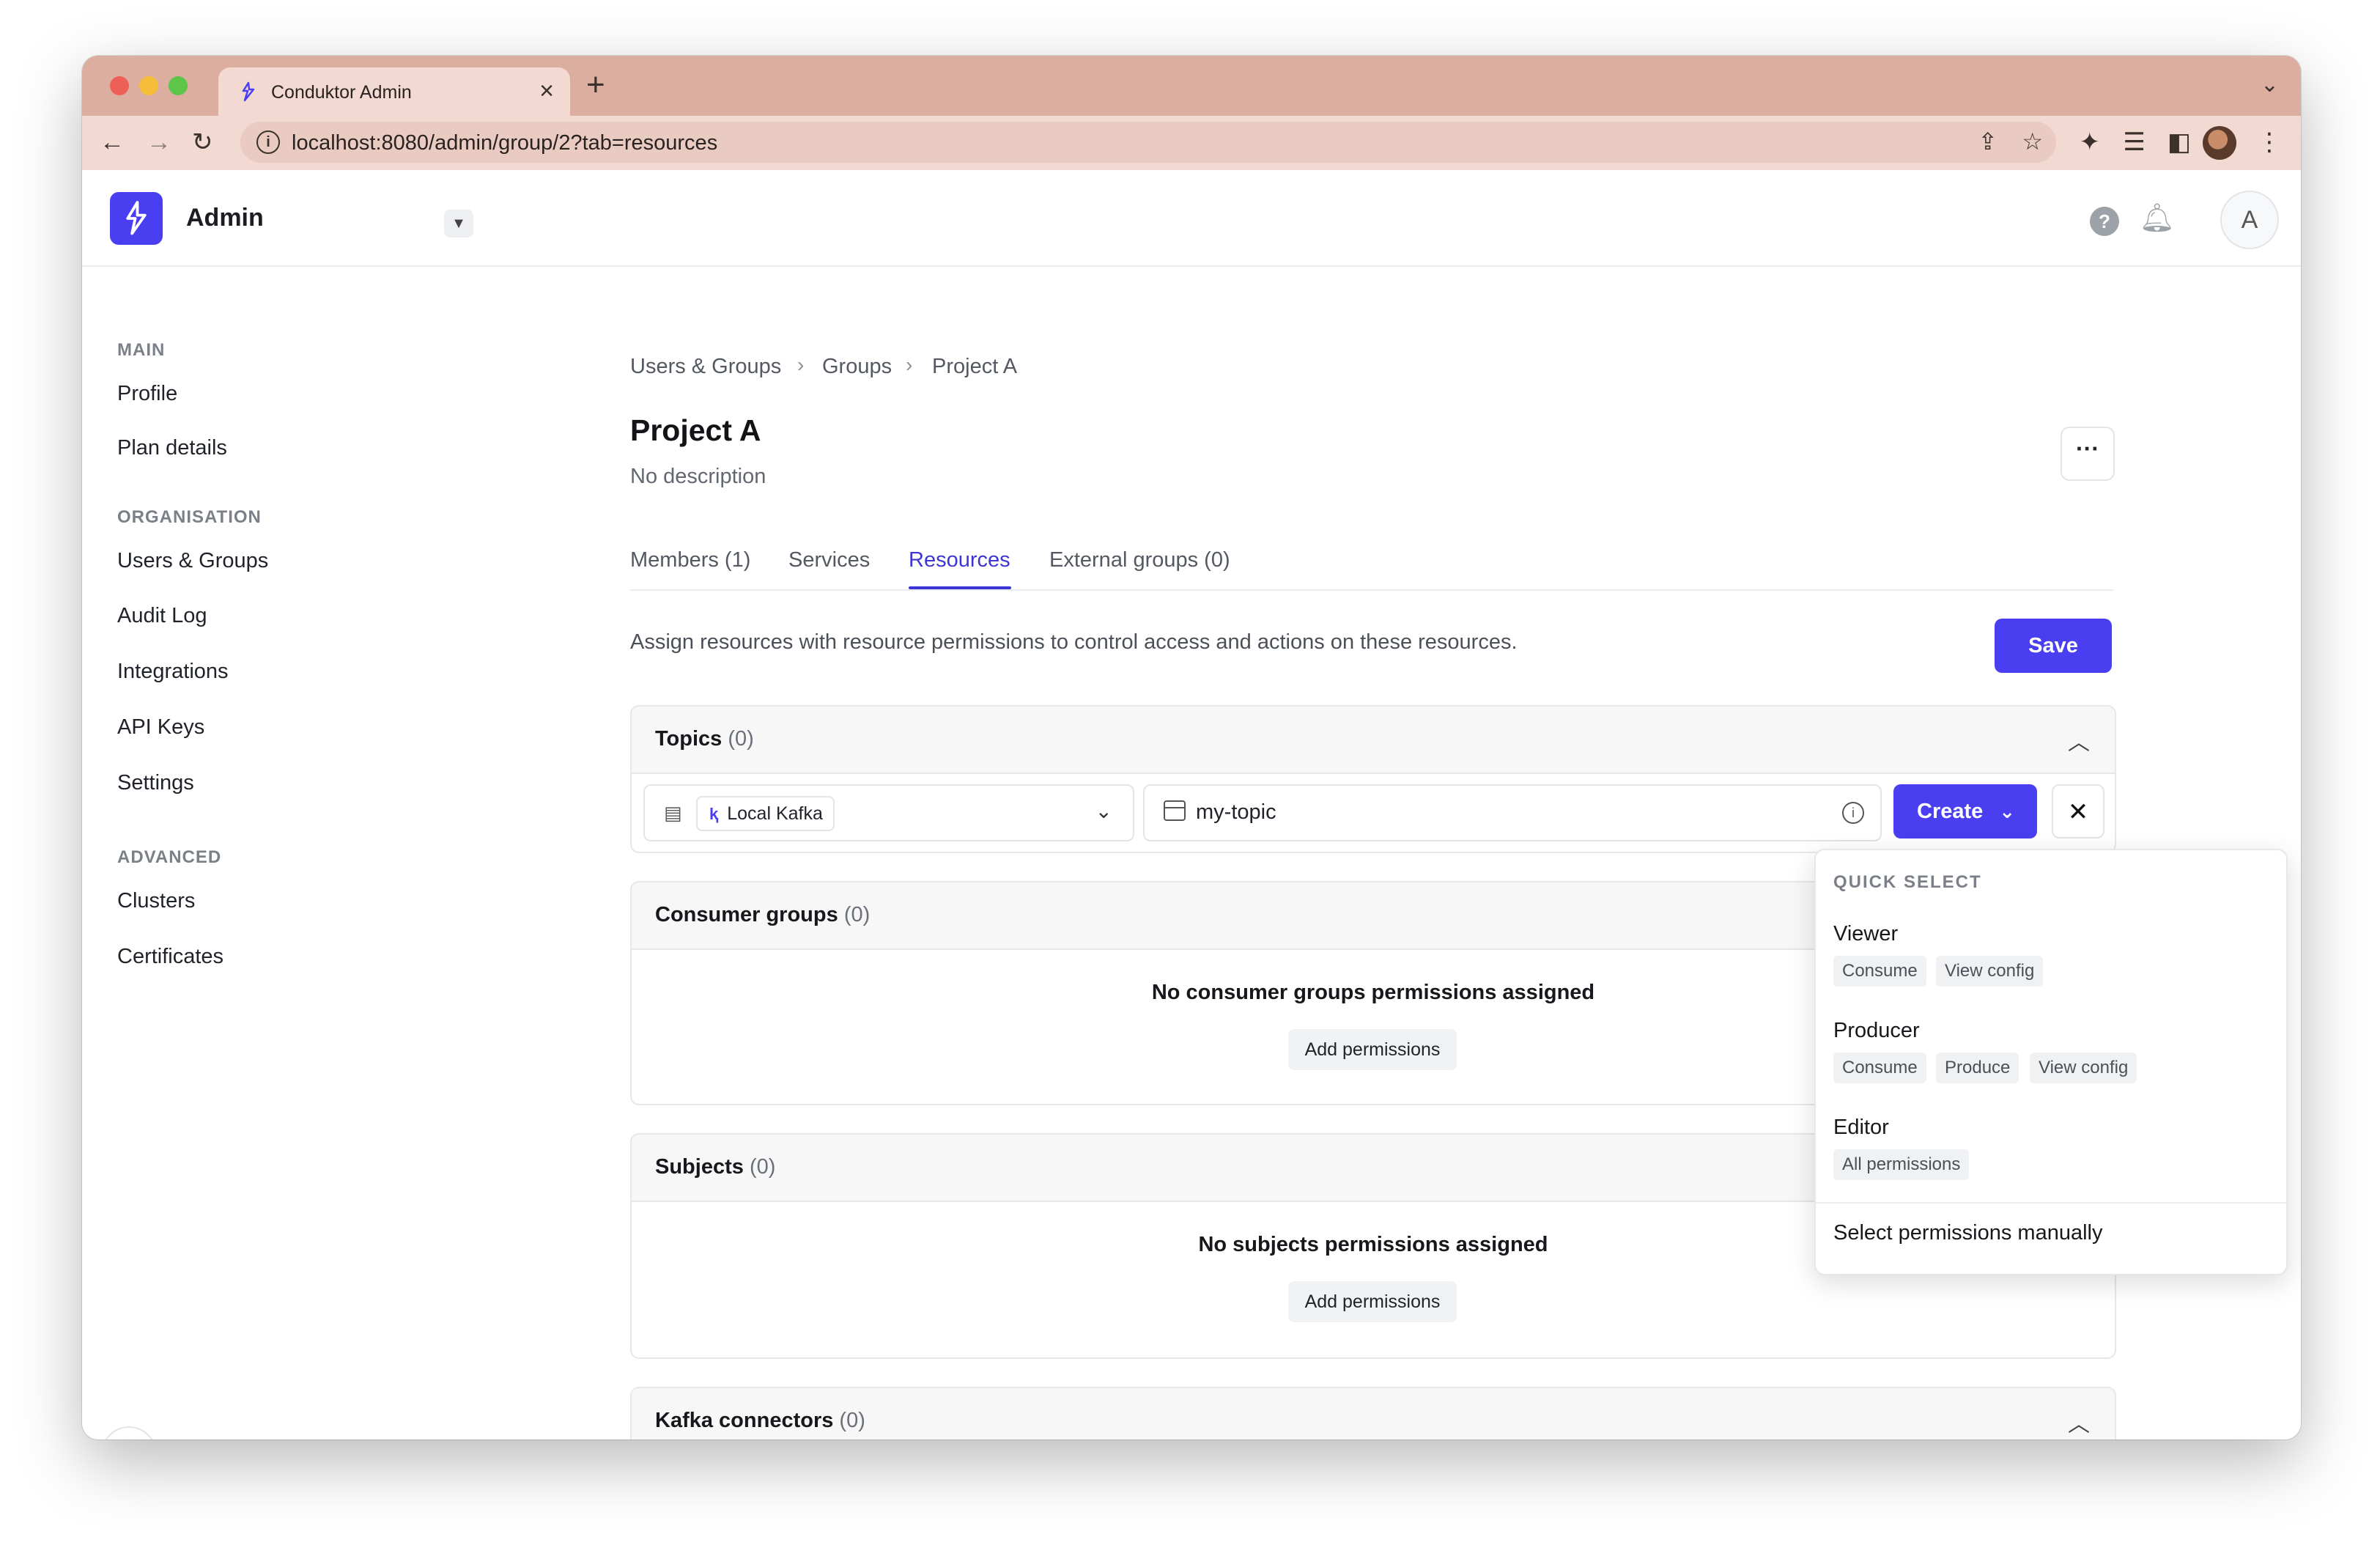 This screenshot has height=1548, width=2380. I want to click on side-panel-icon: ◧, so click(2179, 142).